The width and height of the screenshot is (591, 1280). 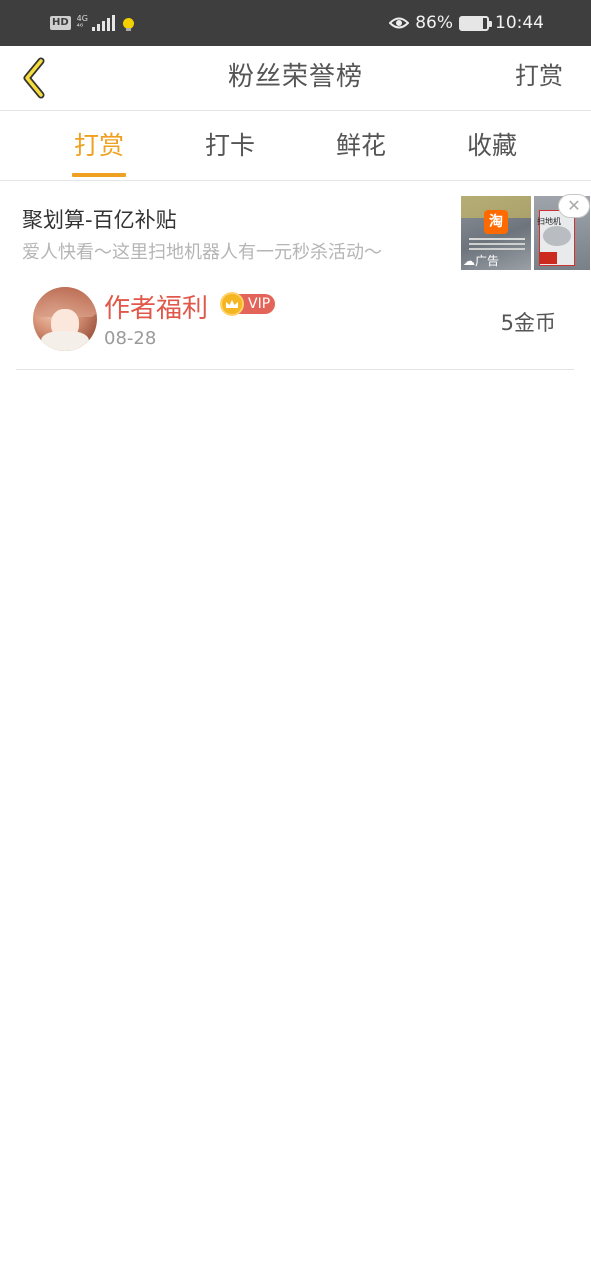 I want to click on ad-tag: ☁广告, so click(x=481, y=261).